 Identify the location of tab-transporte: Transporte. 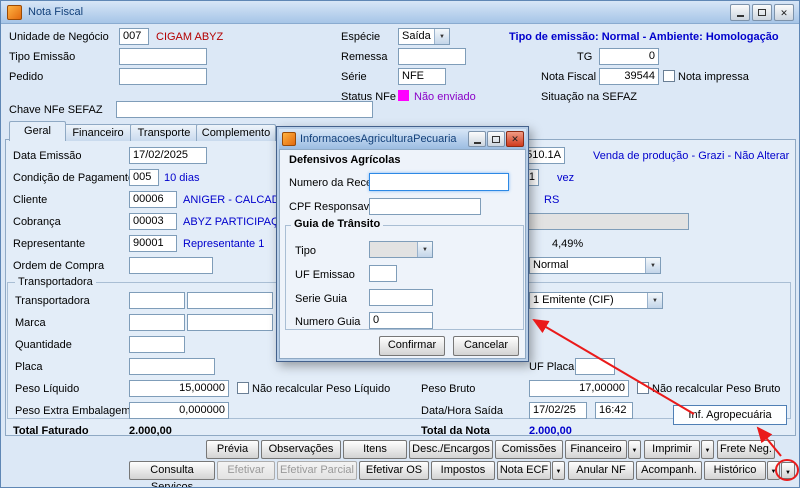
(164, 132).